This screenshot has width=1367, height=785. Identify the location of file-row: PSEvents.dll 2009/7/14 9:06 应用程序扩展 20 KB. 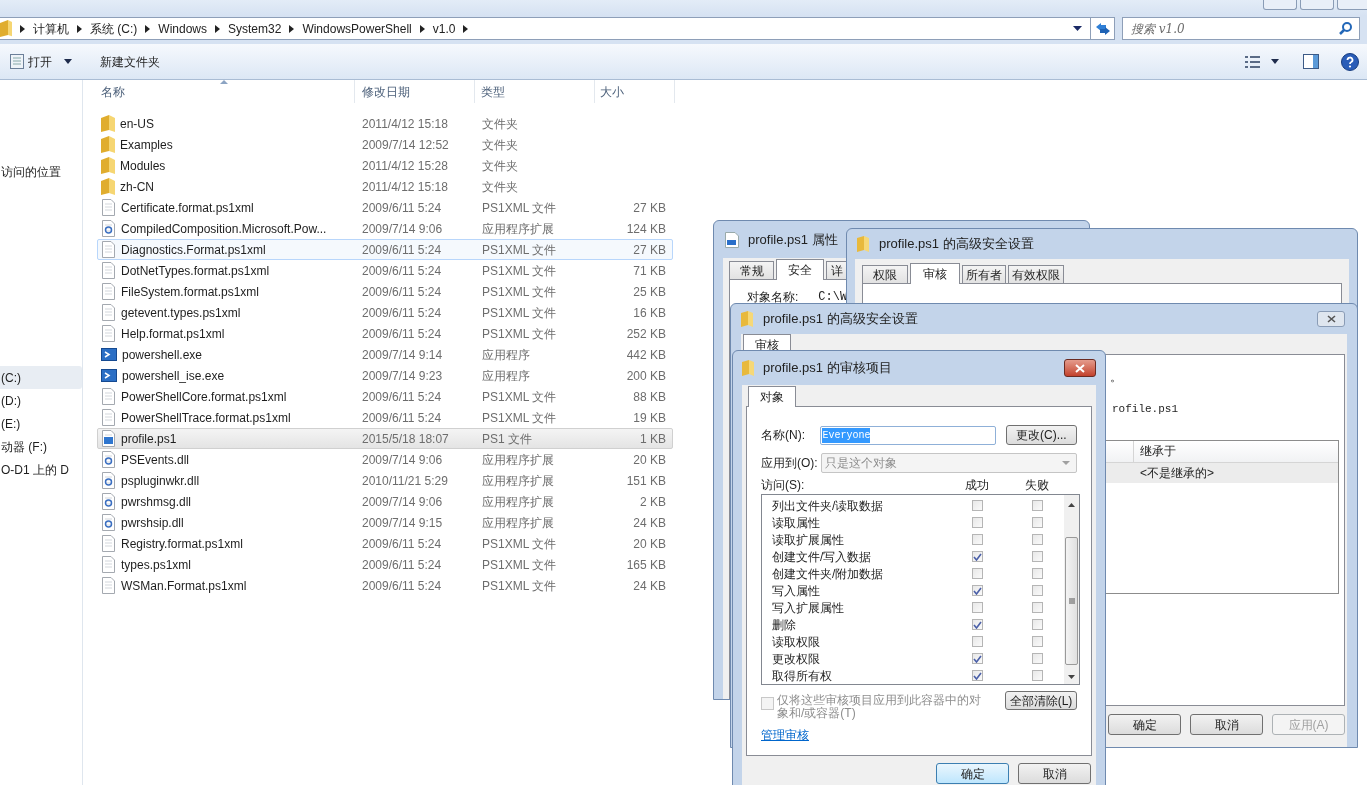
(385, 459).